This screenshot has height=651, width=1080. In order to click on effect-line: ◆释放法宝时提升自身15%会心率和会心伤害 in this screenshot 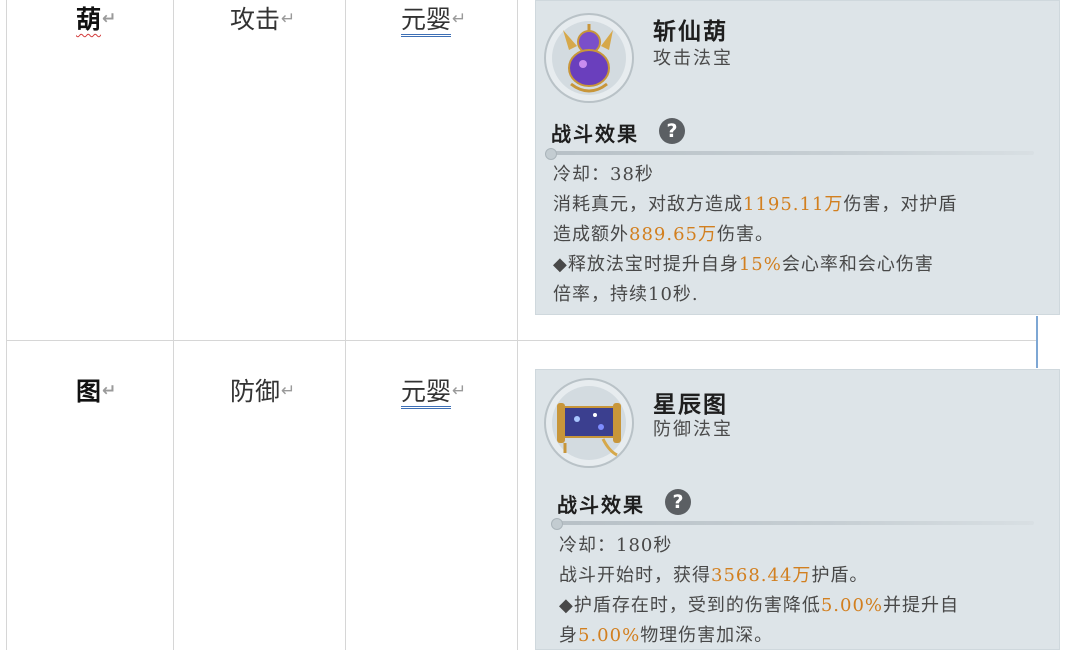, I will do `click(743, 264)`.